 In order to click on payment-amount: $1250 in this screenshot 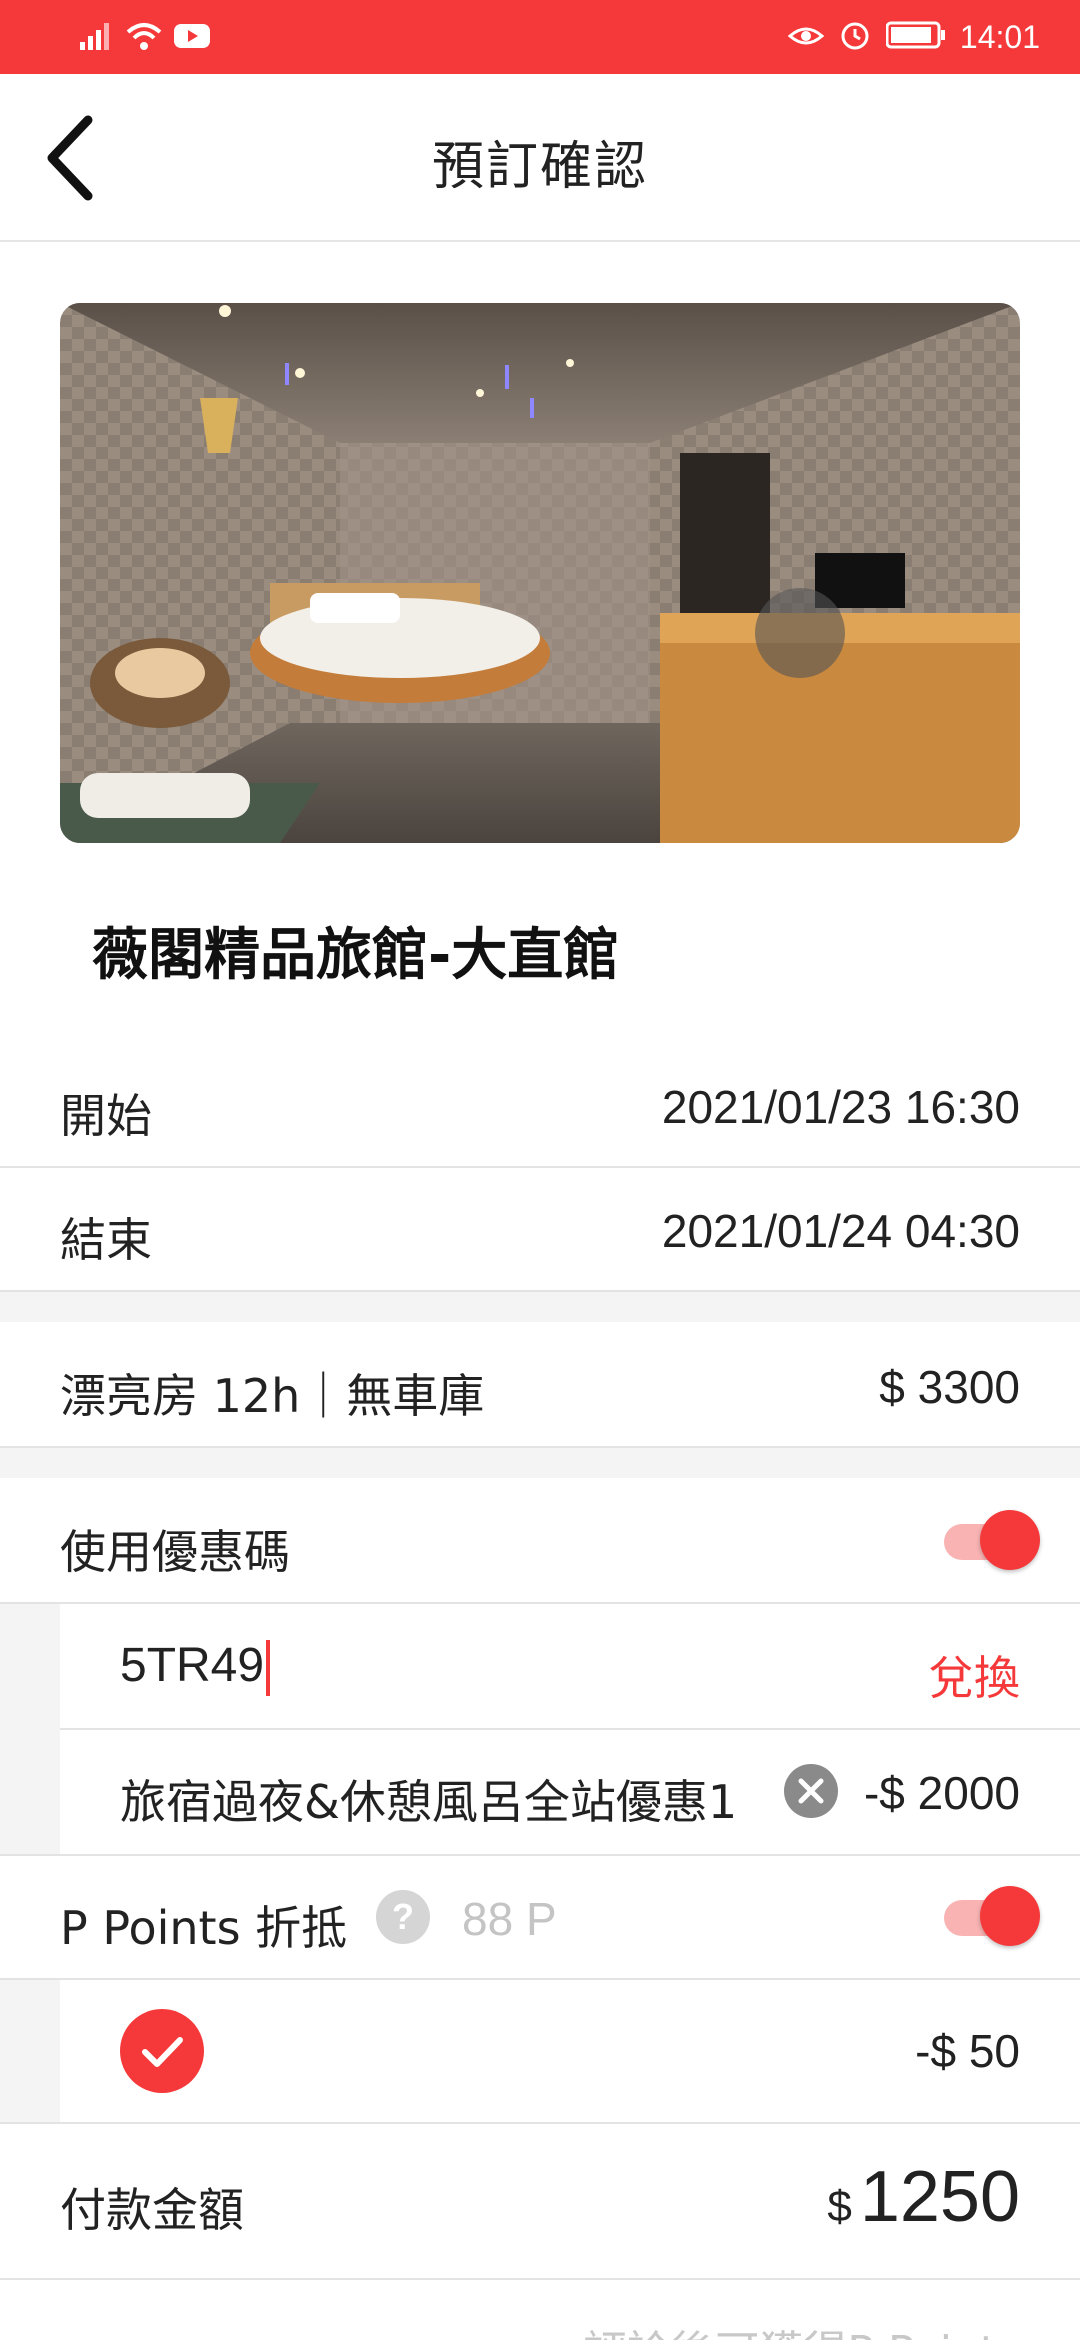, I will do `click(923, 2197)`.